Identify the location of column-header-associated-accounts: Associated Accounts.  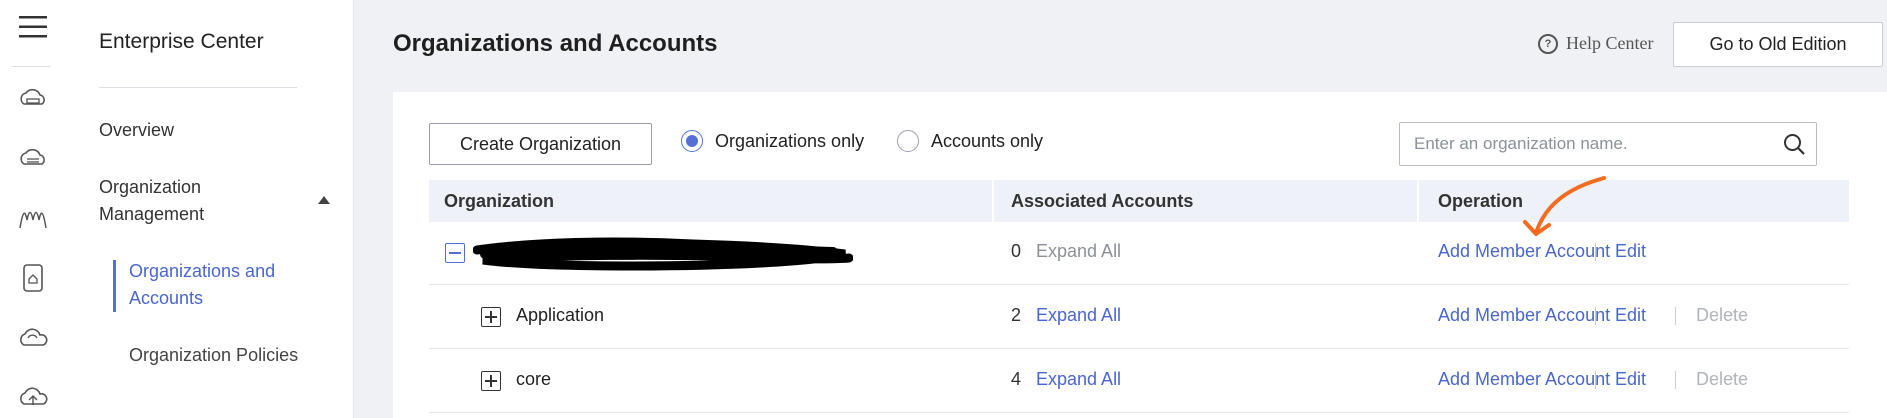
(1207, 201).